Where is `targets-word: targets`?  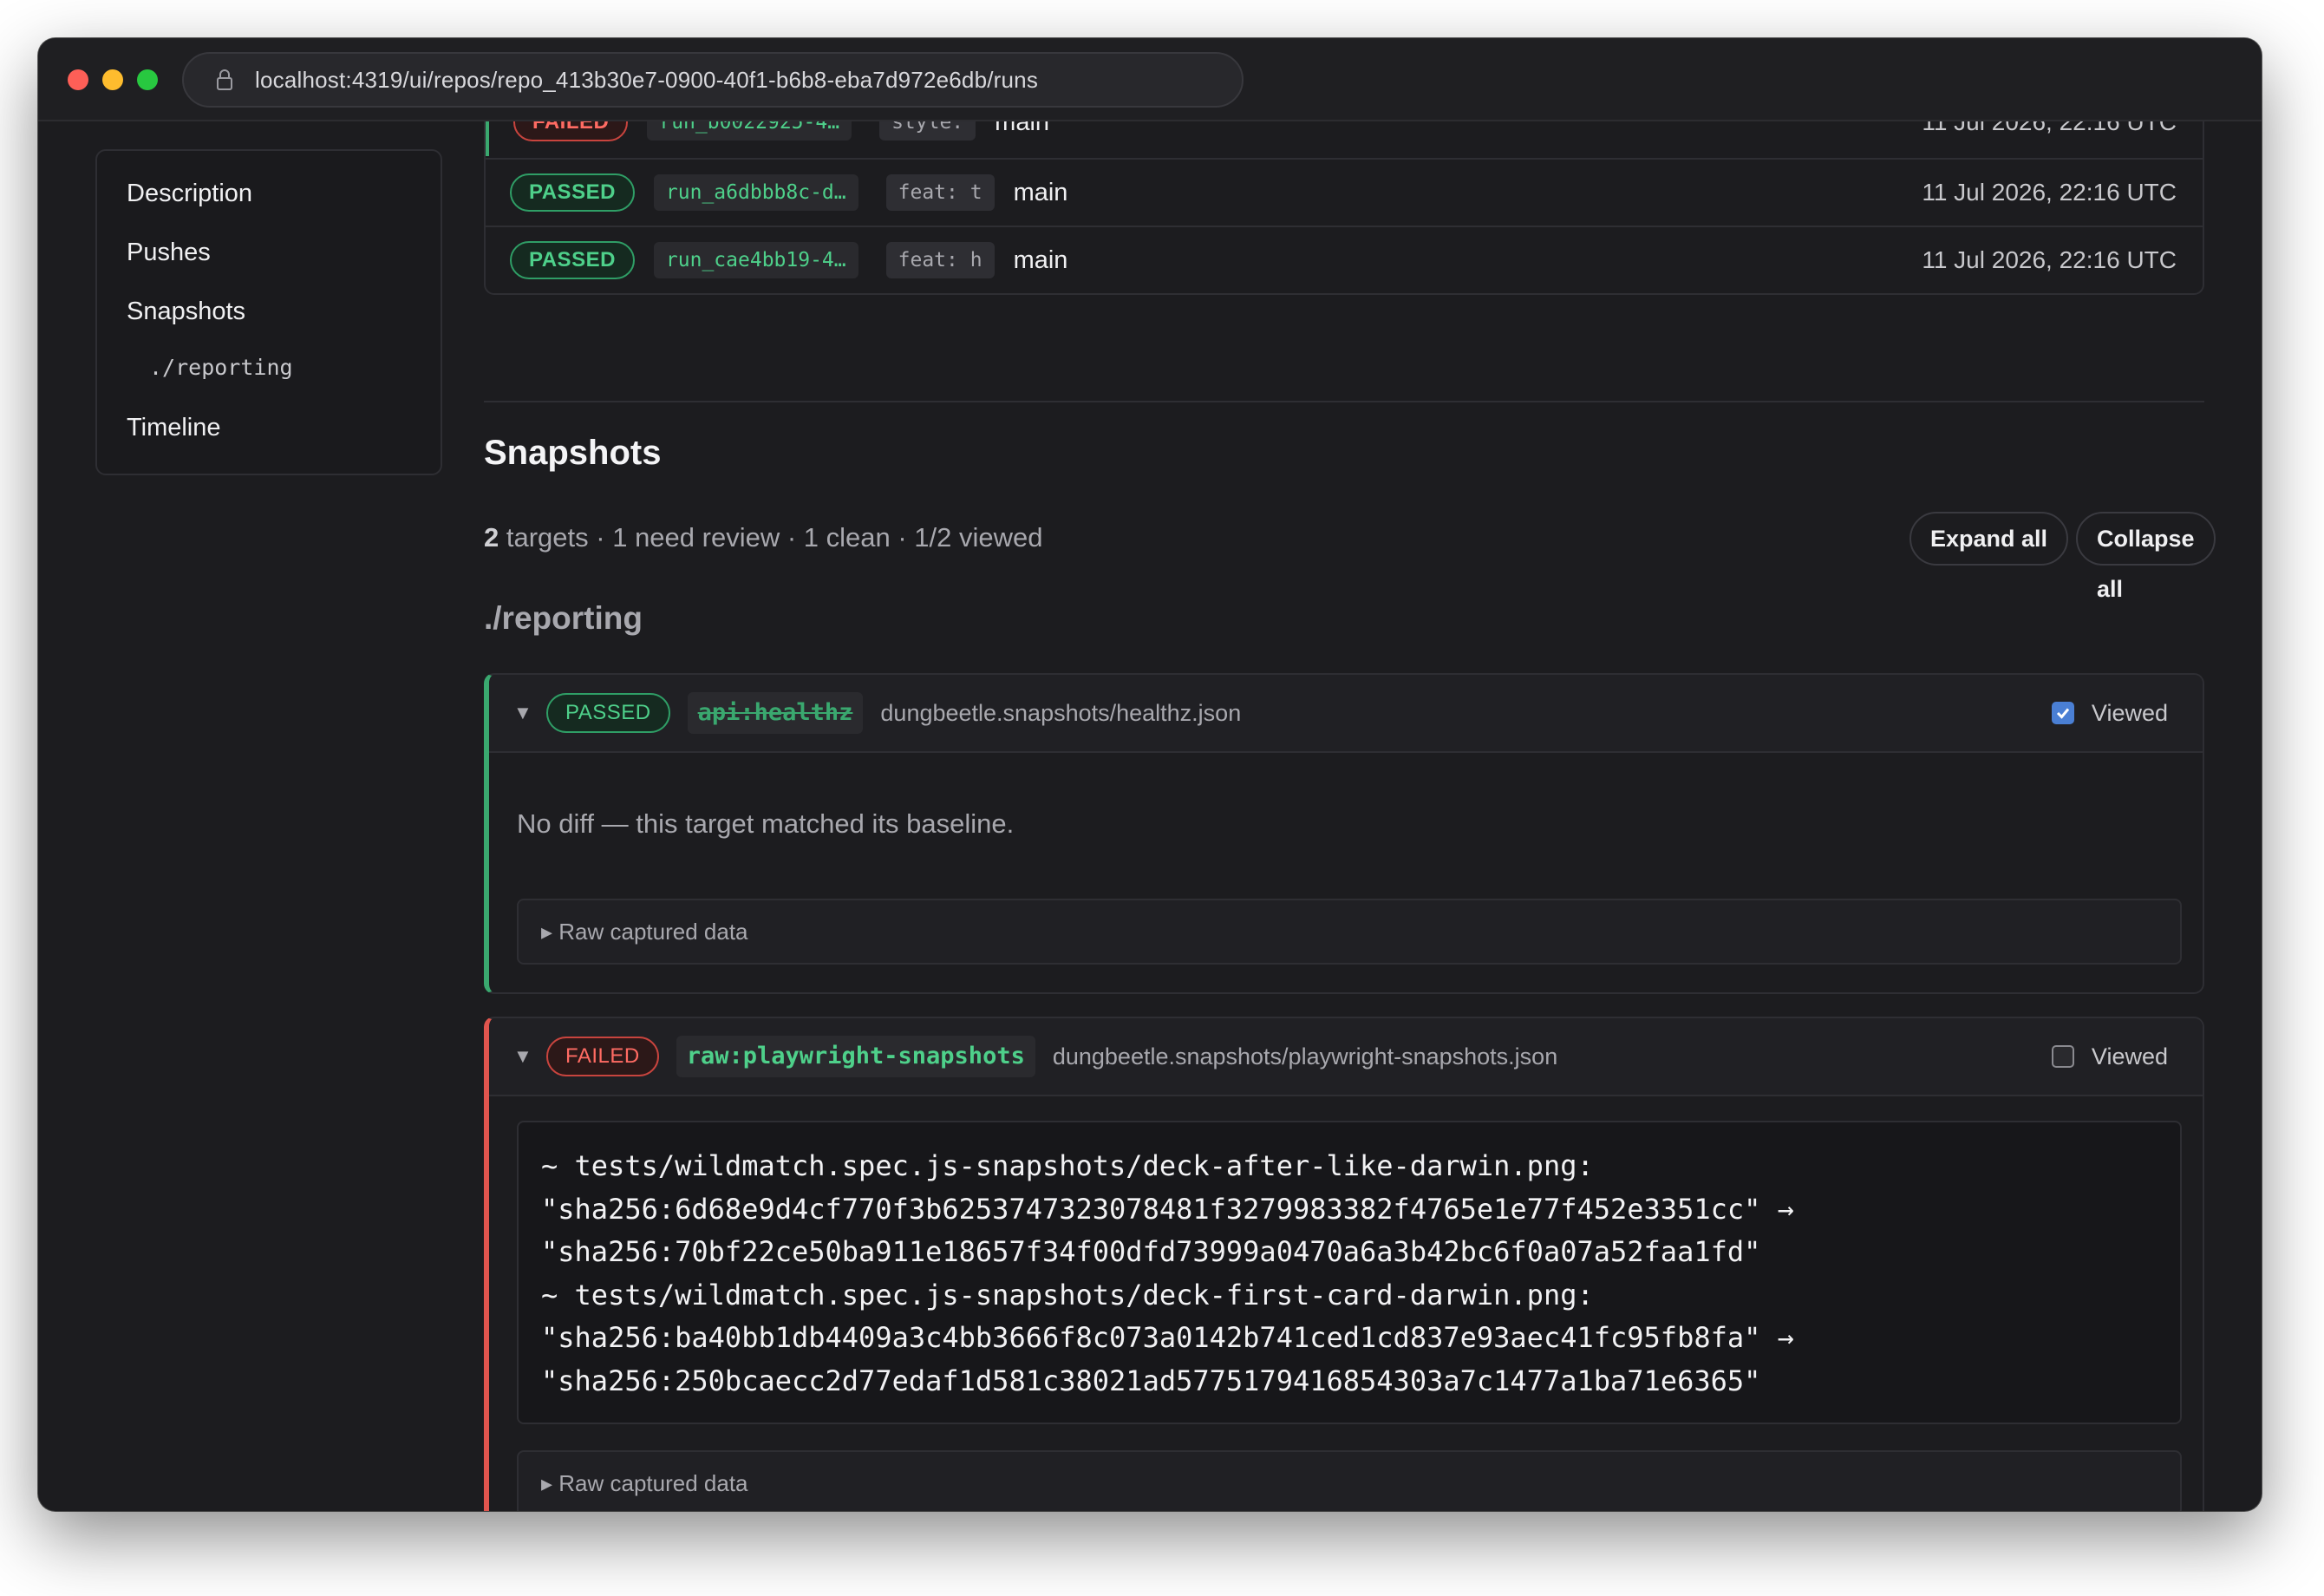
targets-word: targets is located at coordinates (547, 537).